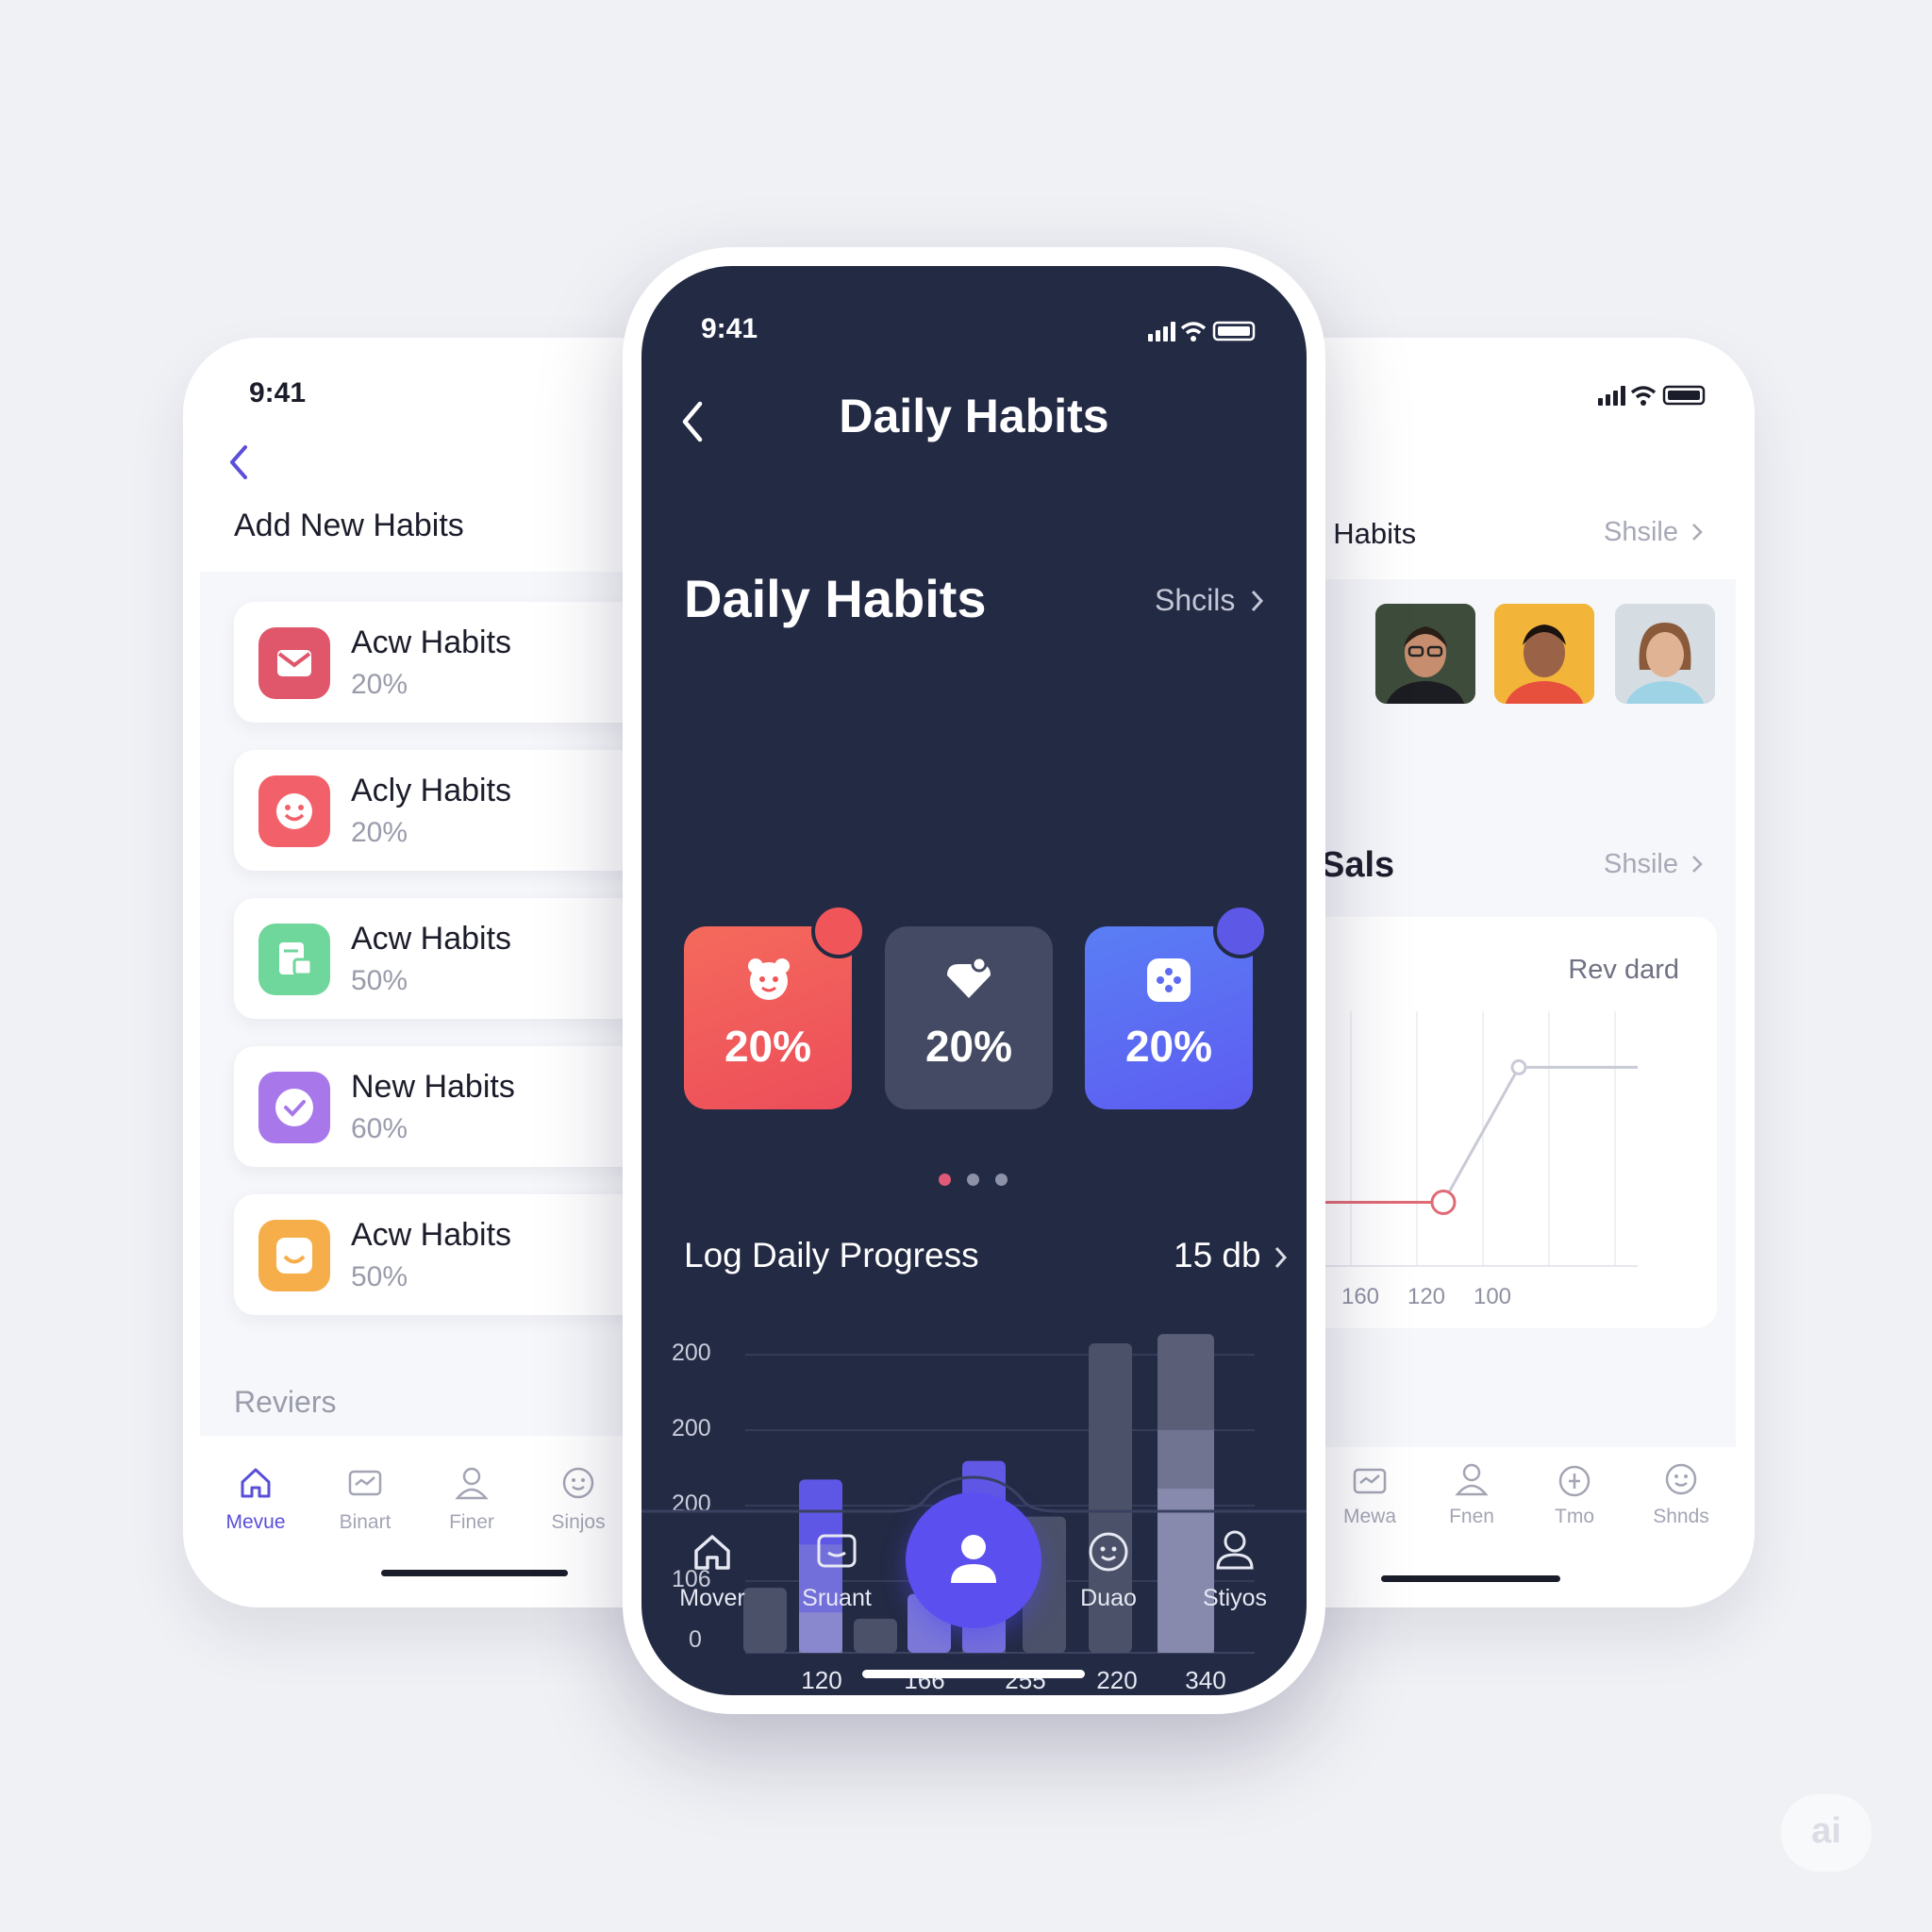 Image resolution: width=1932 pixels, height=1932 pixels. I want to click on user-icon, so click(974, 1559).